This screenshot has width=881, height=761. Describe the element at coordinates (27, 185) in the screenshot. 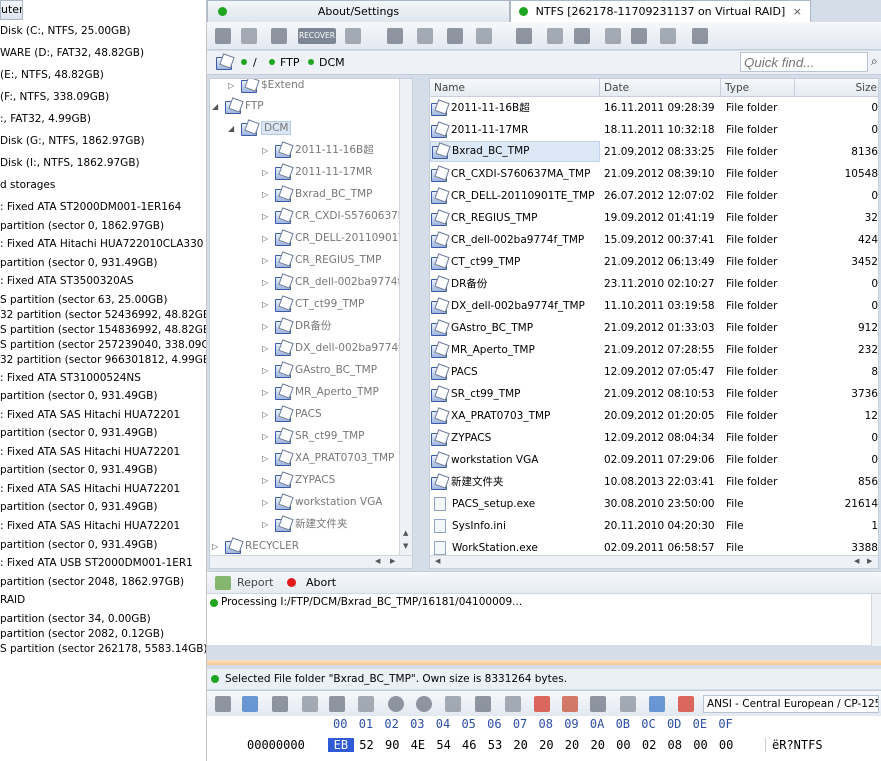

I see `device-list-item: d storages` at that location.